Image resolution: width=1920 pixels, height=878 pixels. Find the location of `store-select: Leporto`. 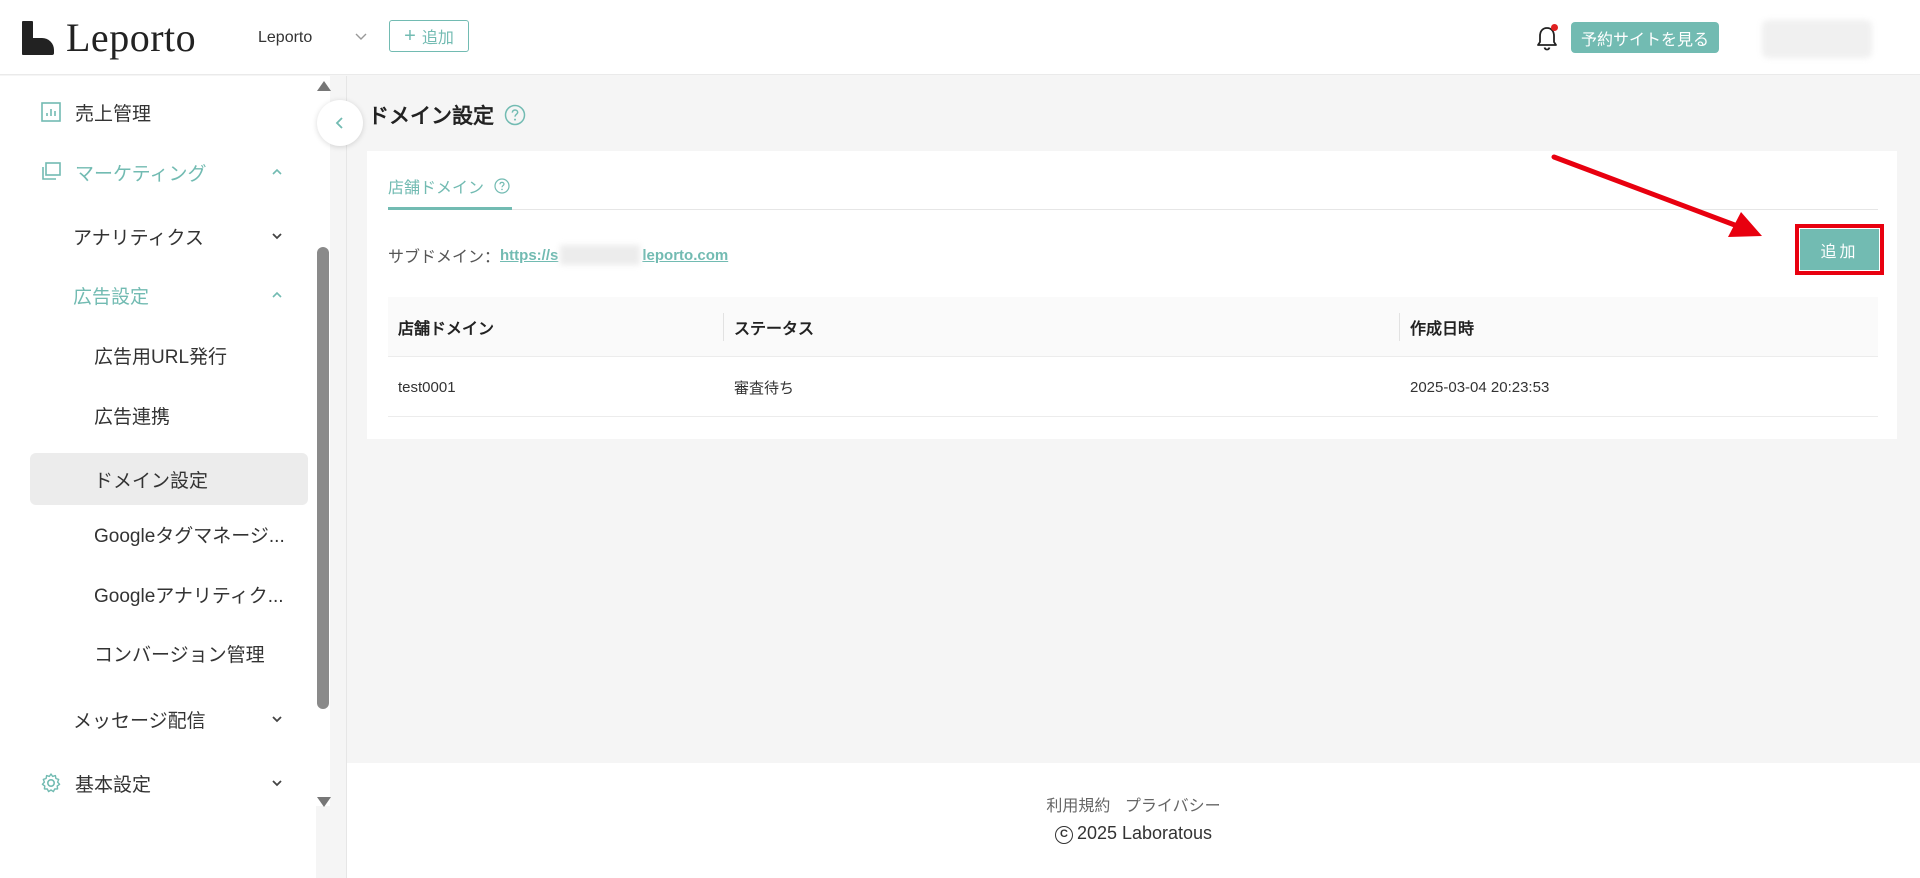

store-select: Leporto is located at coordinates (313, 38).